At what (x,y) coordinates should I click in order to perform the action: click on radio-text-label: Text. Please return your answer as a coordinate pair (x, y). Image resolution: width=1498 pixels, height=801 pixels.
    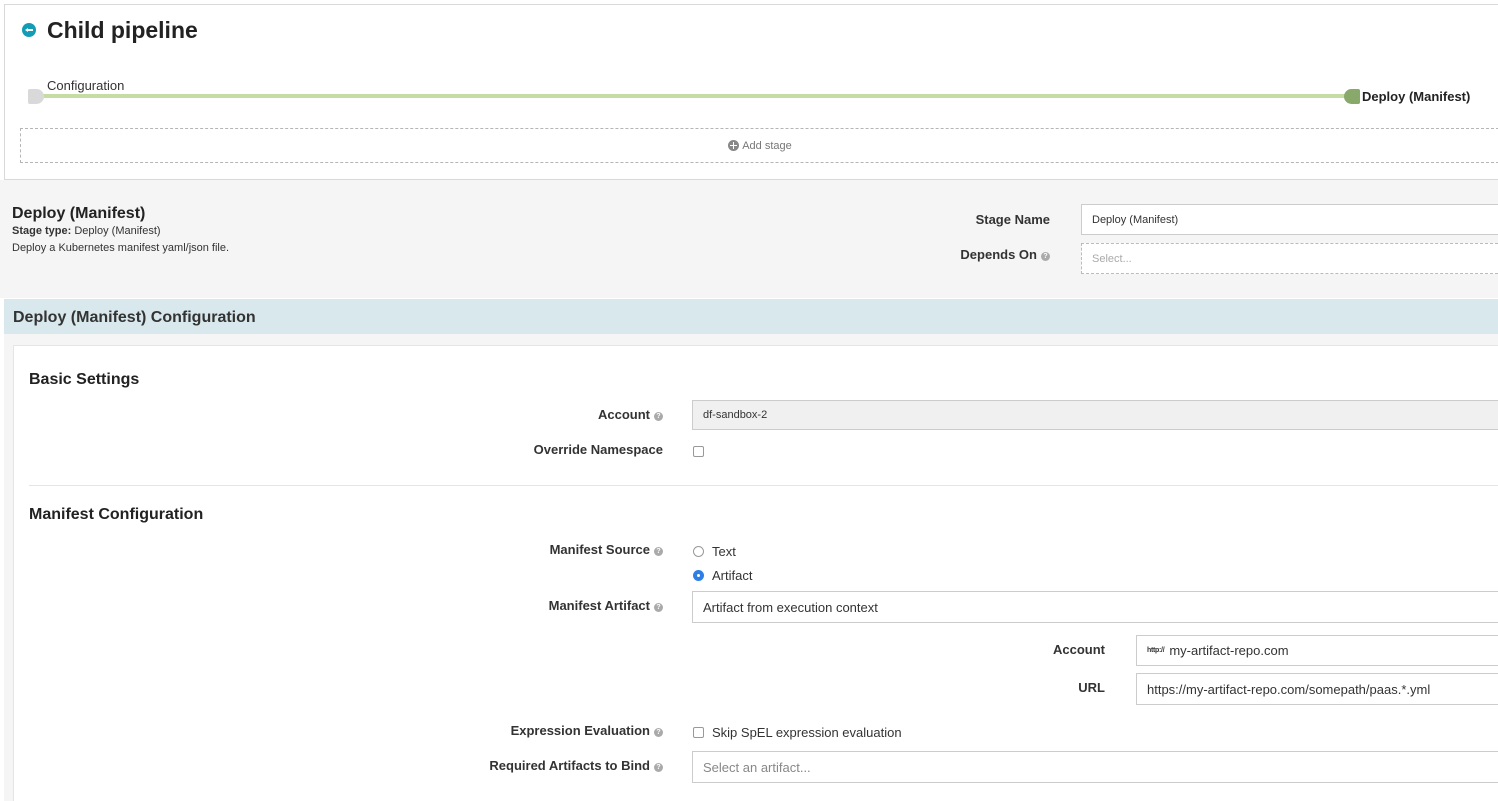
    Looking at the image, I should click on (724, 551).